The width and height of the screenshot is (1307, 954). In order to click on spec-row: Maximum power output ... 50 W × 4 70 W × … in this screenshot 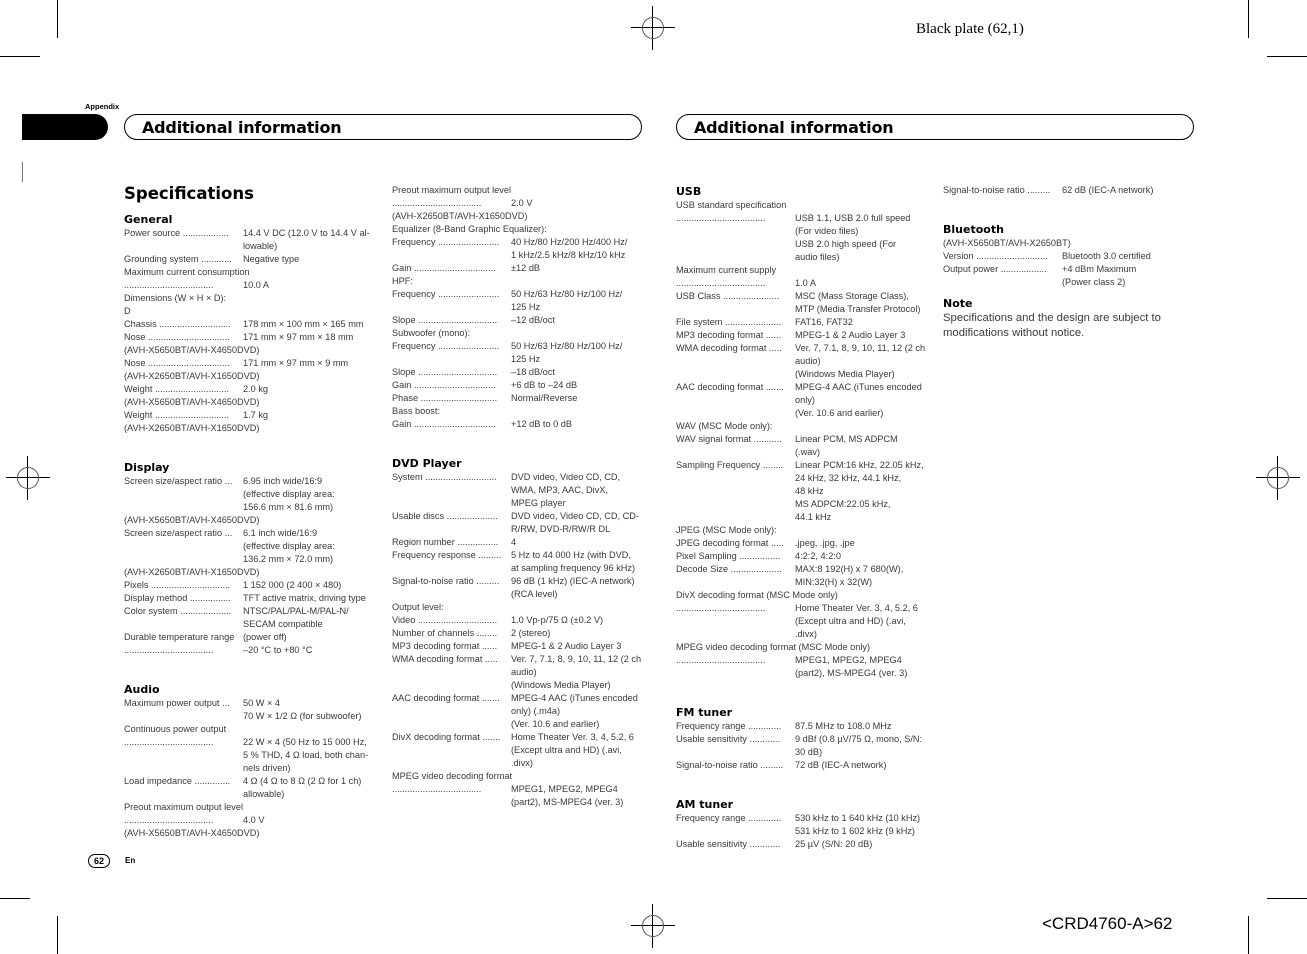, I will do `click(250, 710)`.